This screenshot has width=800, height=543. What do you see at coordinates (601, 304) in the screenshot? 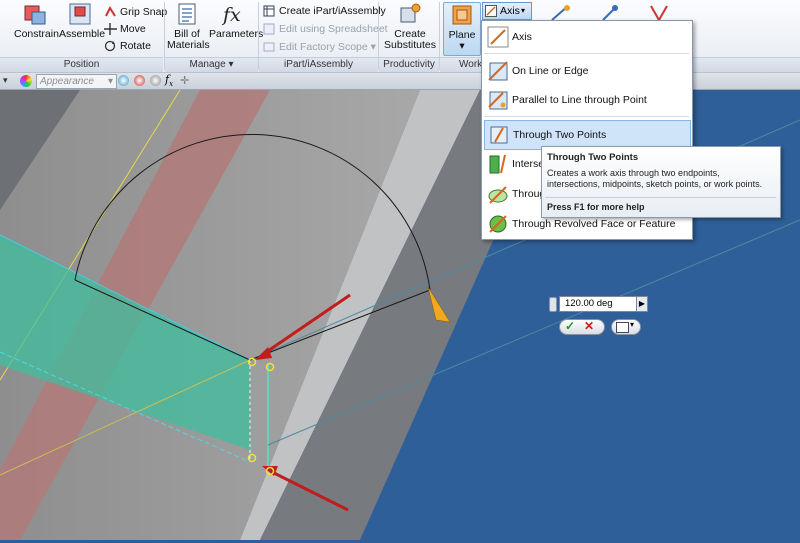
I see `angle-input: 120.00 deg` at bounding box center [601, 304].